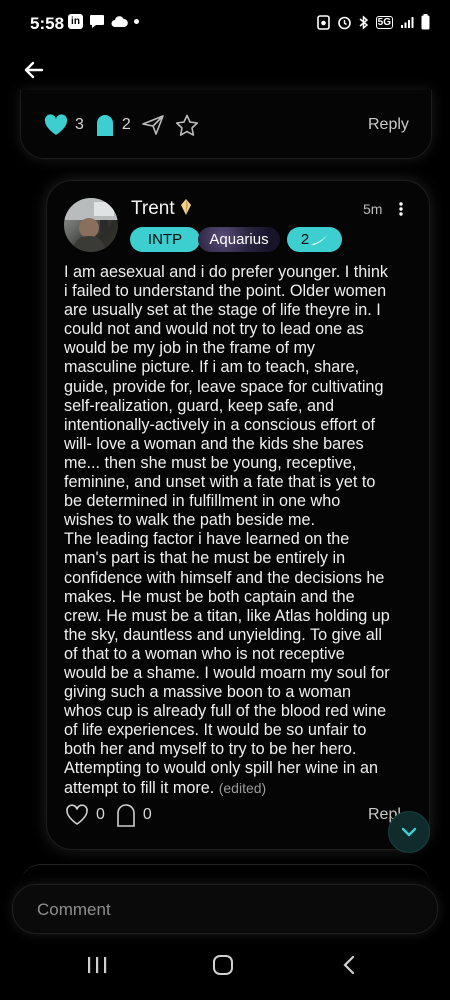 This screenshot has height=1000, width=450. What do you see at coordinates (239, 239) in the screenshot?
I see `zodiac-chip: Aquarius` at bounding box center [239, 239].